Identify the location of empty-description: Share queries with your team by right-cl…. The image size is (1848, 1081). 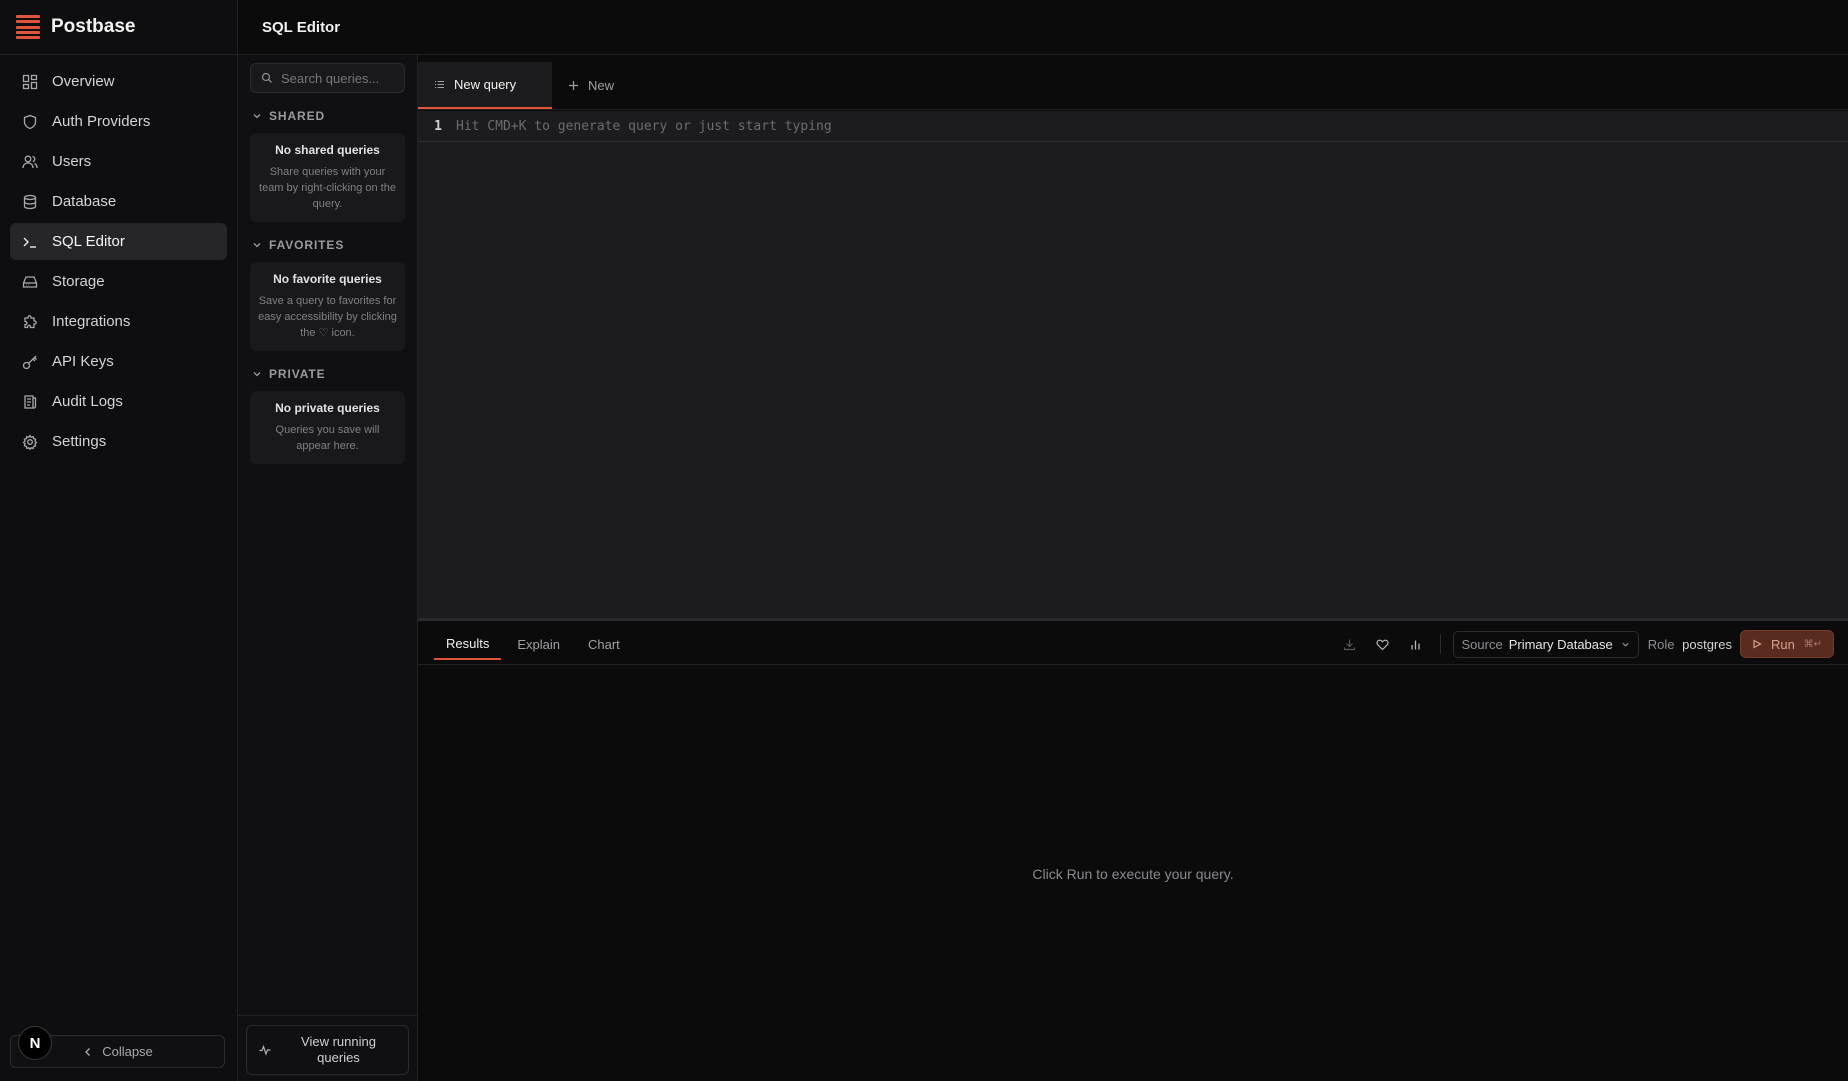
(327, 188).